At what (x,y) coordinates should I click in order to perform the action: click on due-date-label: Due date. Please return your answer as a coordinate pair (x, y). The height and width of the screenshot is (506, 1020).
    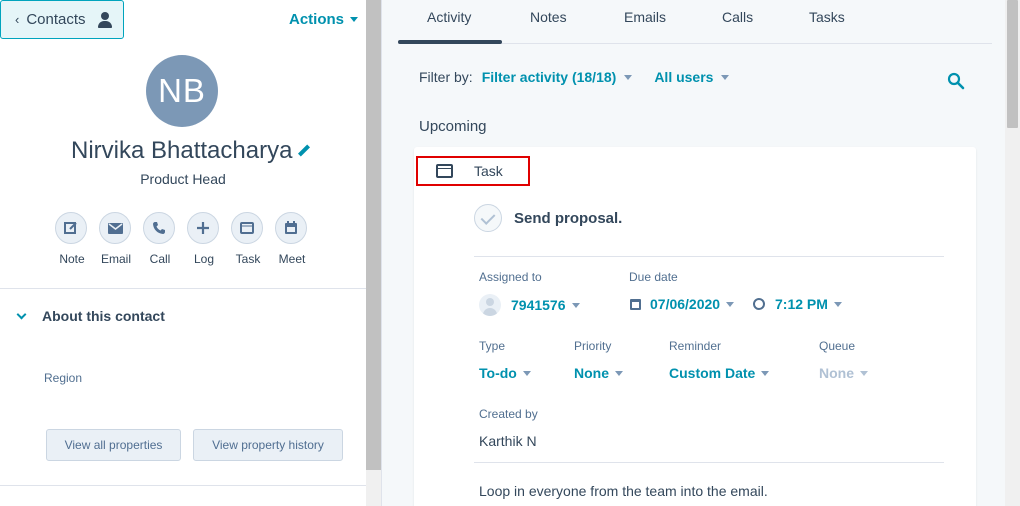
    Looking at the image, I should click on (653, 277).